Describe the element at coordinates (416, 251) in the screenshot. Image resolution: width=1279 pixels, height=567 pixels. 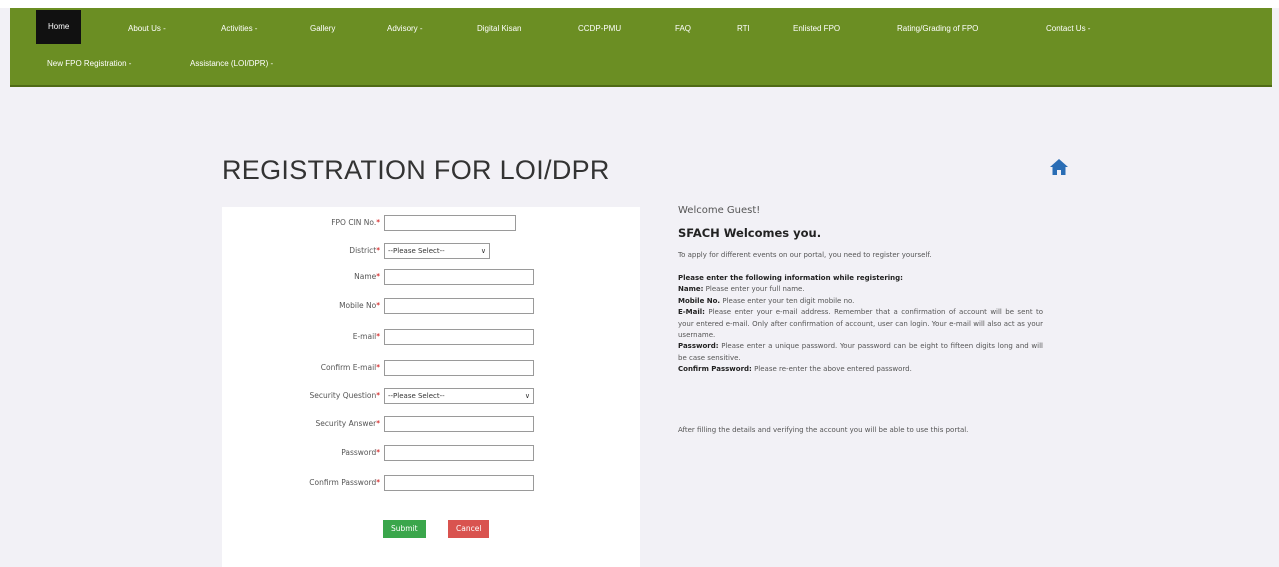
I see `district-selected-value: --Please Select--` at that location.